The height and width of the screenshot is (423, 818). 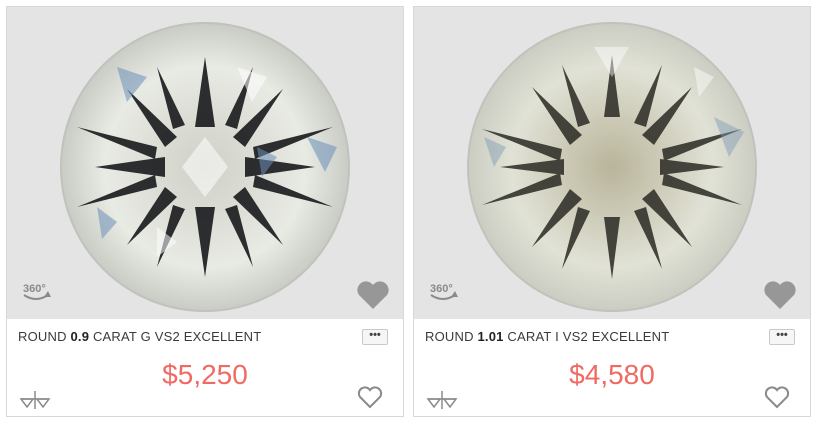 What do you see at coordinates (557, 336) in the screenshot?
I see `color-grade: I` at bounding box center [557, 336].